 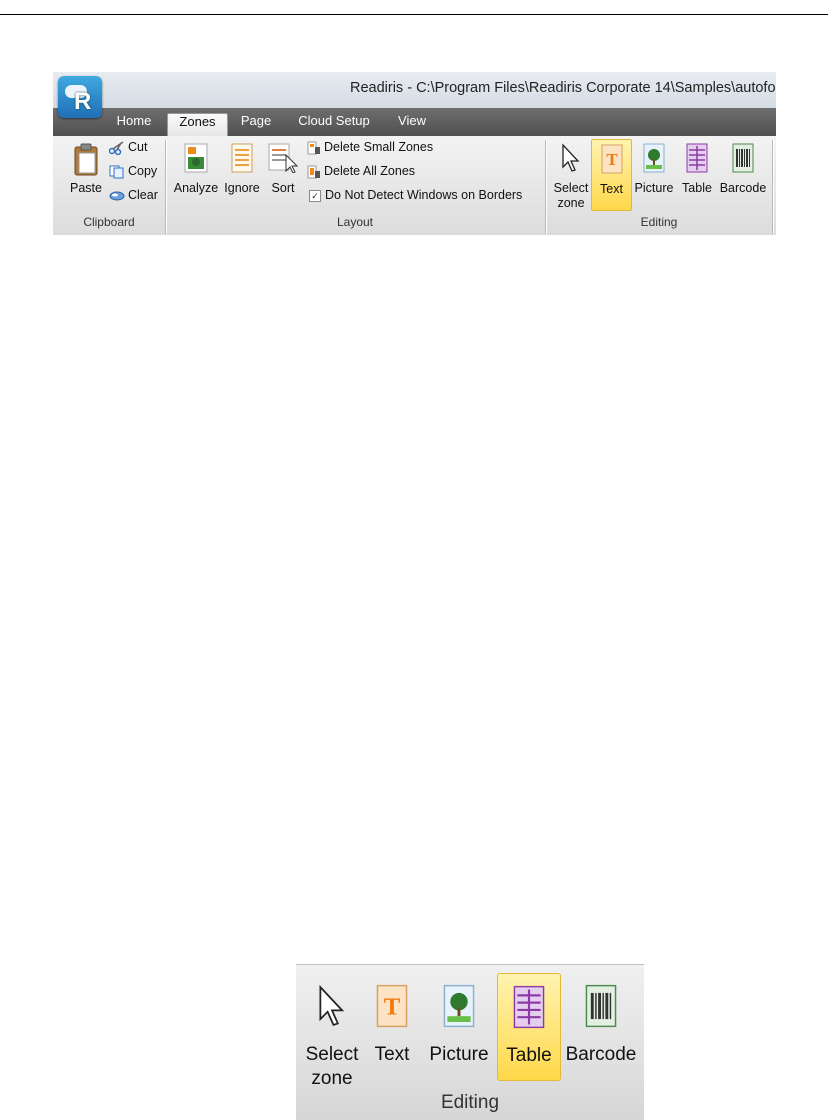 What do you see at coordinates (334, 124) in the screenshot?
I see `tab-cloud-setup: Cloud Setup` at bounding box center [334, 124].